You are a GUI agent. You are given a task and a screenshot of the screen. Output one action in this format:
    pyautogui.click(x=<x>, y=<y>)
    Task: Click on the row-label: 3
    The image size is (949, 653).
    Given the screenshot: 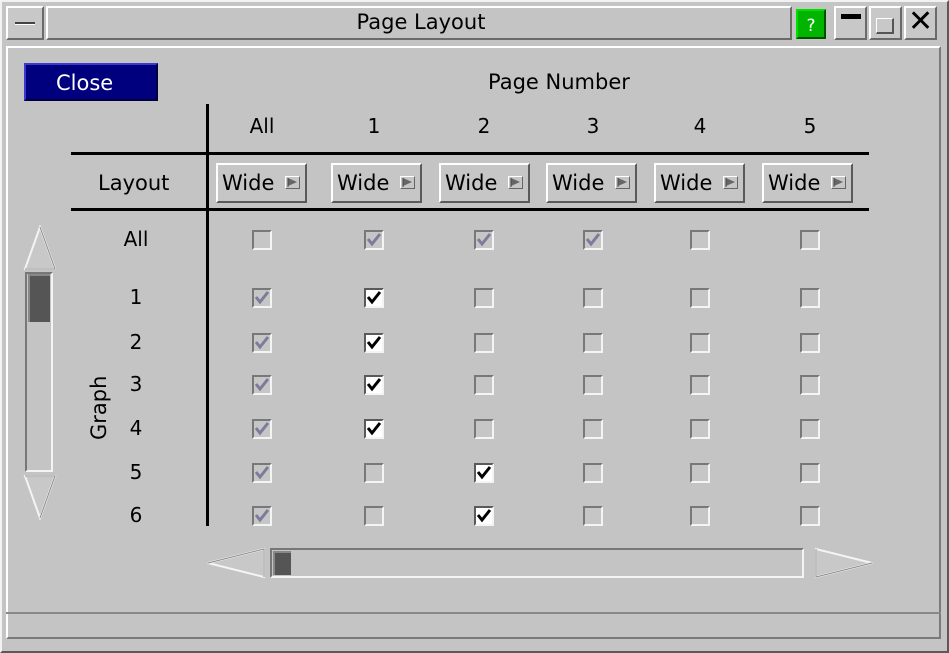 What is the action you would take?
    pyautogui.click(x=136, y=384)
    